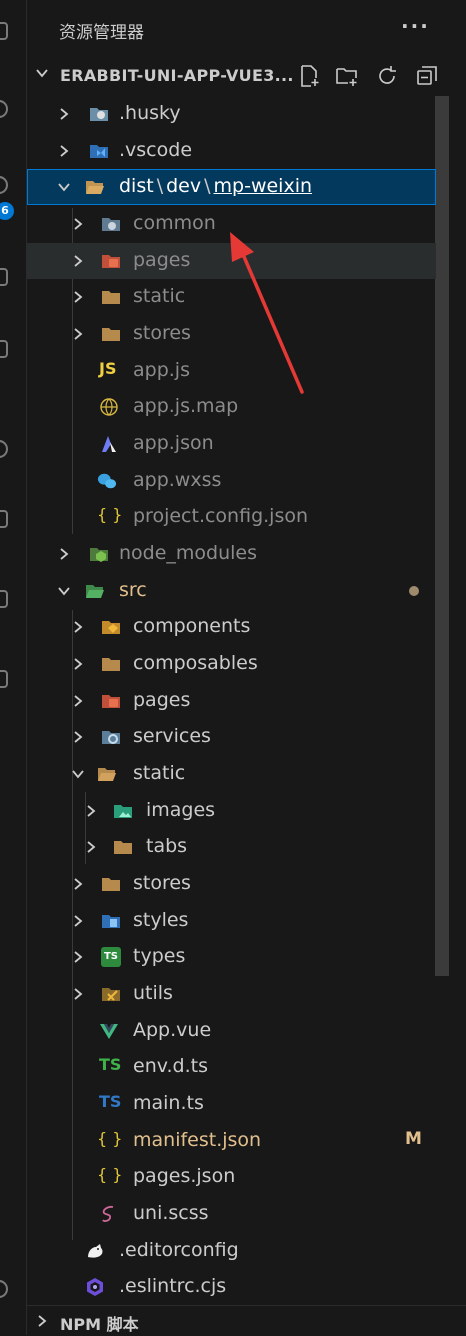 The width and height of the screenshot is (466, 1336). I want to click on tree-folder-dist-dev-mp-weixin: dist \ dev \ mp-weixin, so click(231, 187).